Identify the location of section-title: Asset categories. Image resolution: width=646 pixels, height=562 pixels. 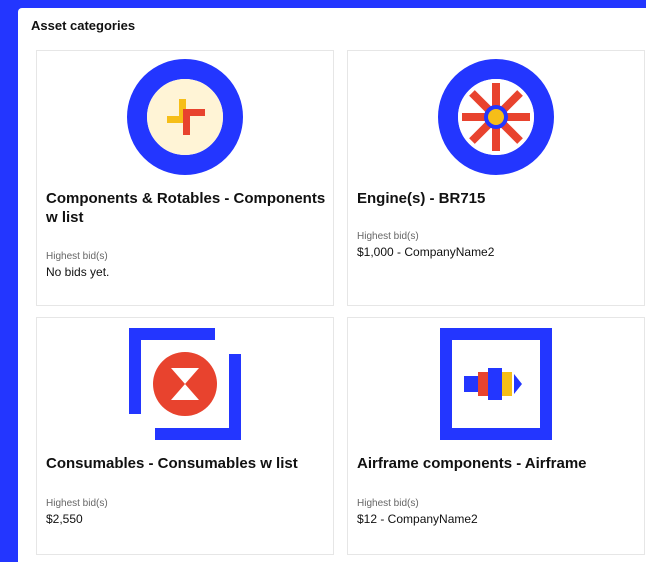
(83, 25).